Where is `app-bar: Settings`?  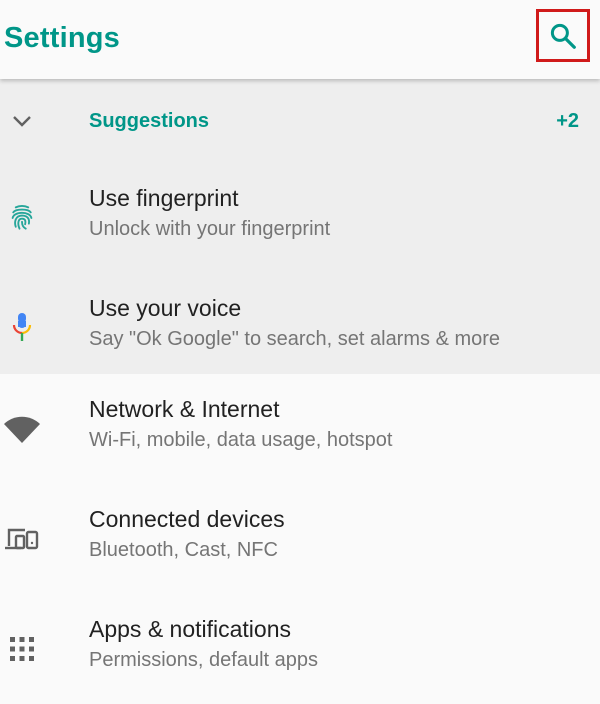 app-bar: Settings is located at coordinates (300, 39).